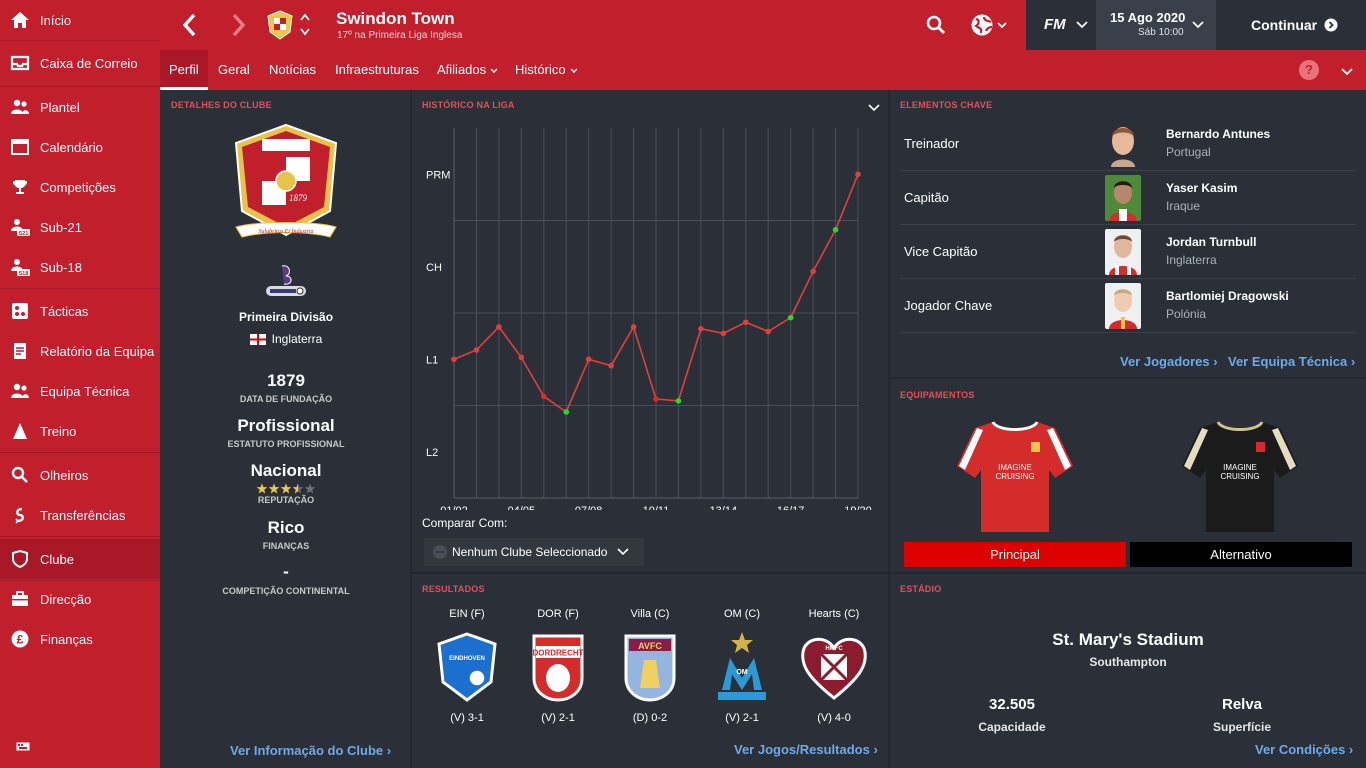 This screenshot has width=1366, height=768. I want to click on club-crest: Salubritas Et Industria 1879, so click(286, 186).